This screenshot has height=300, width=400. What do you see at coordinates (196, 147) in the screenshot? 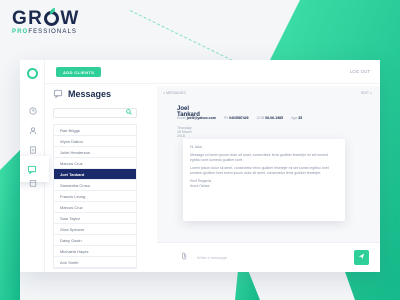
I see `message-greeting: Hi Jake,` at bounding box center [196, 147].